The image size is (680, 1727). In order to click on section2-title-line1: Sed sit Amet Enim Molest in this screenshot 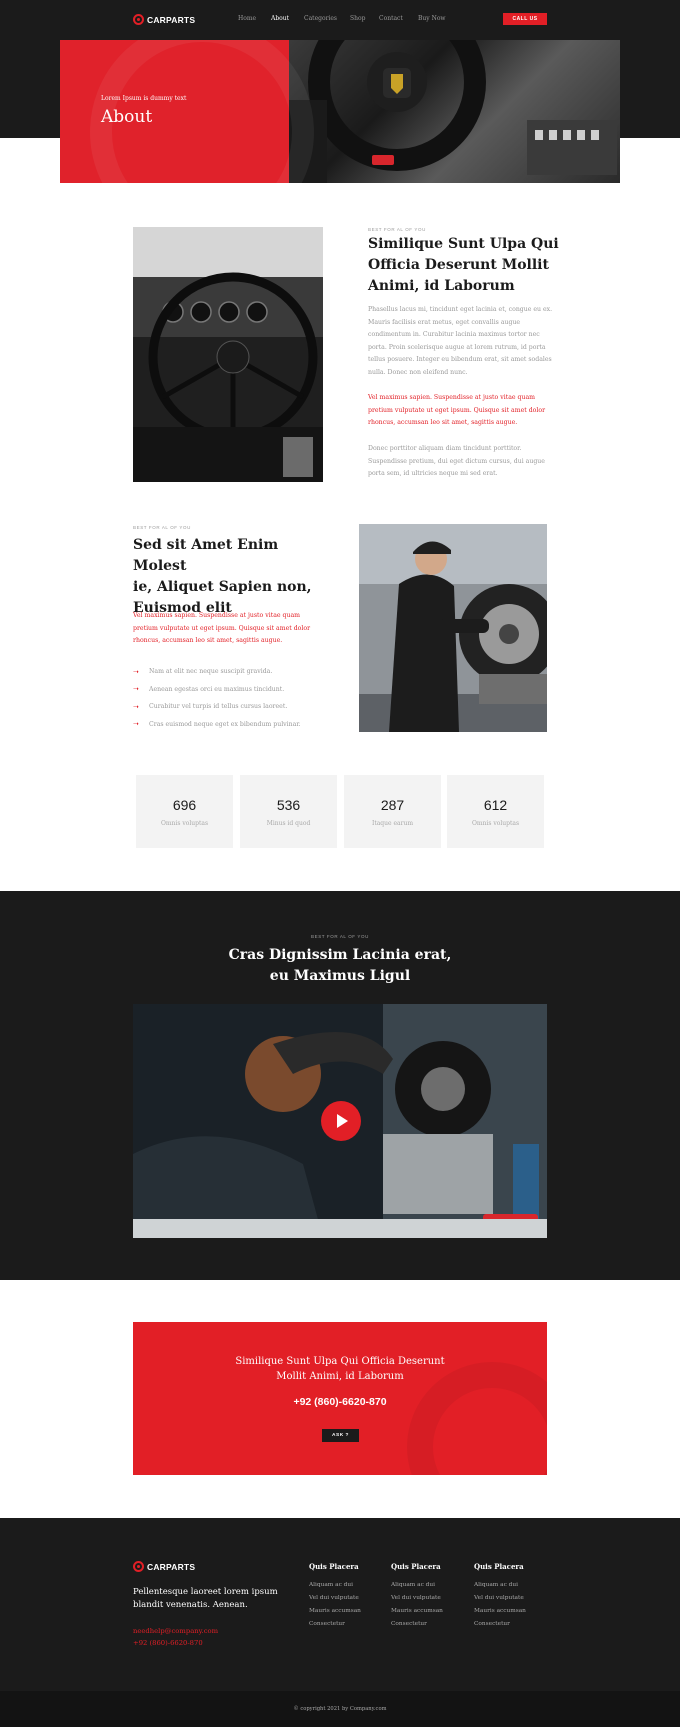, I will do `click(206, 555)`.